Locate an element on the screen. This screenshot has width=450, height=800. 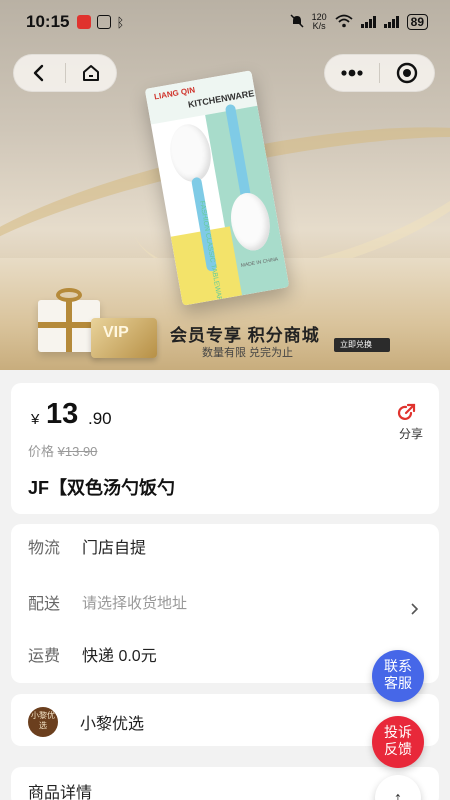
battery-indicator: 89 is located at coordinates (417, 22).